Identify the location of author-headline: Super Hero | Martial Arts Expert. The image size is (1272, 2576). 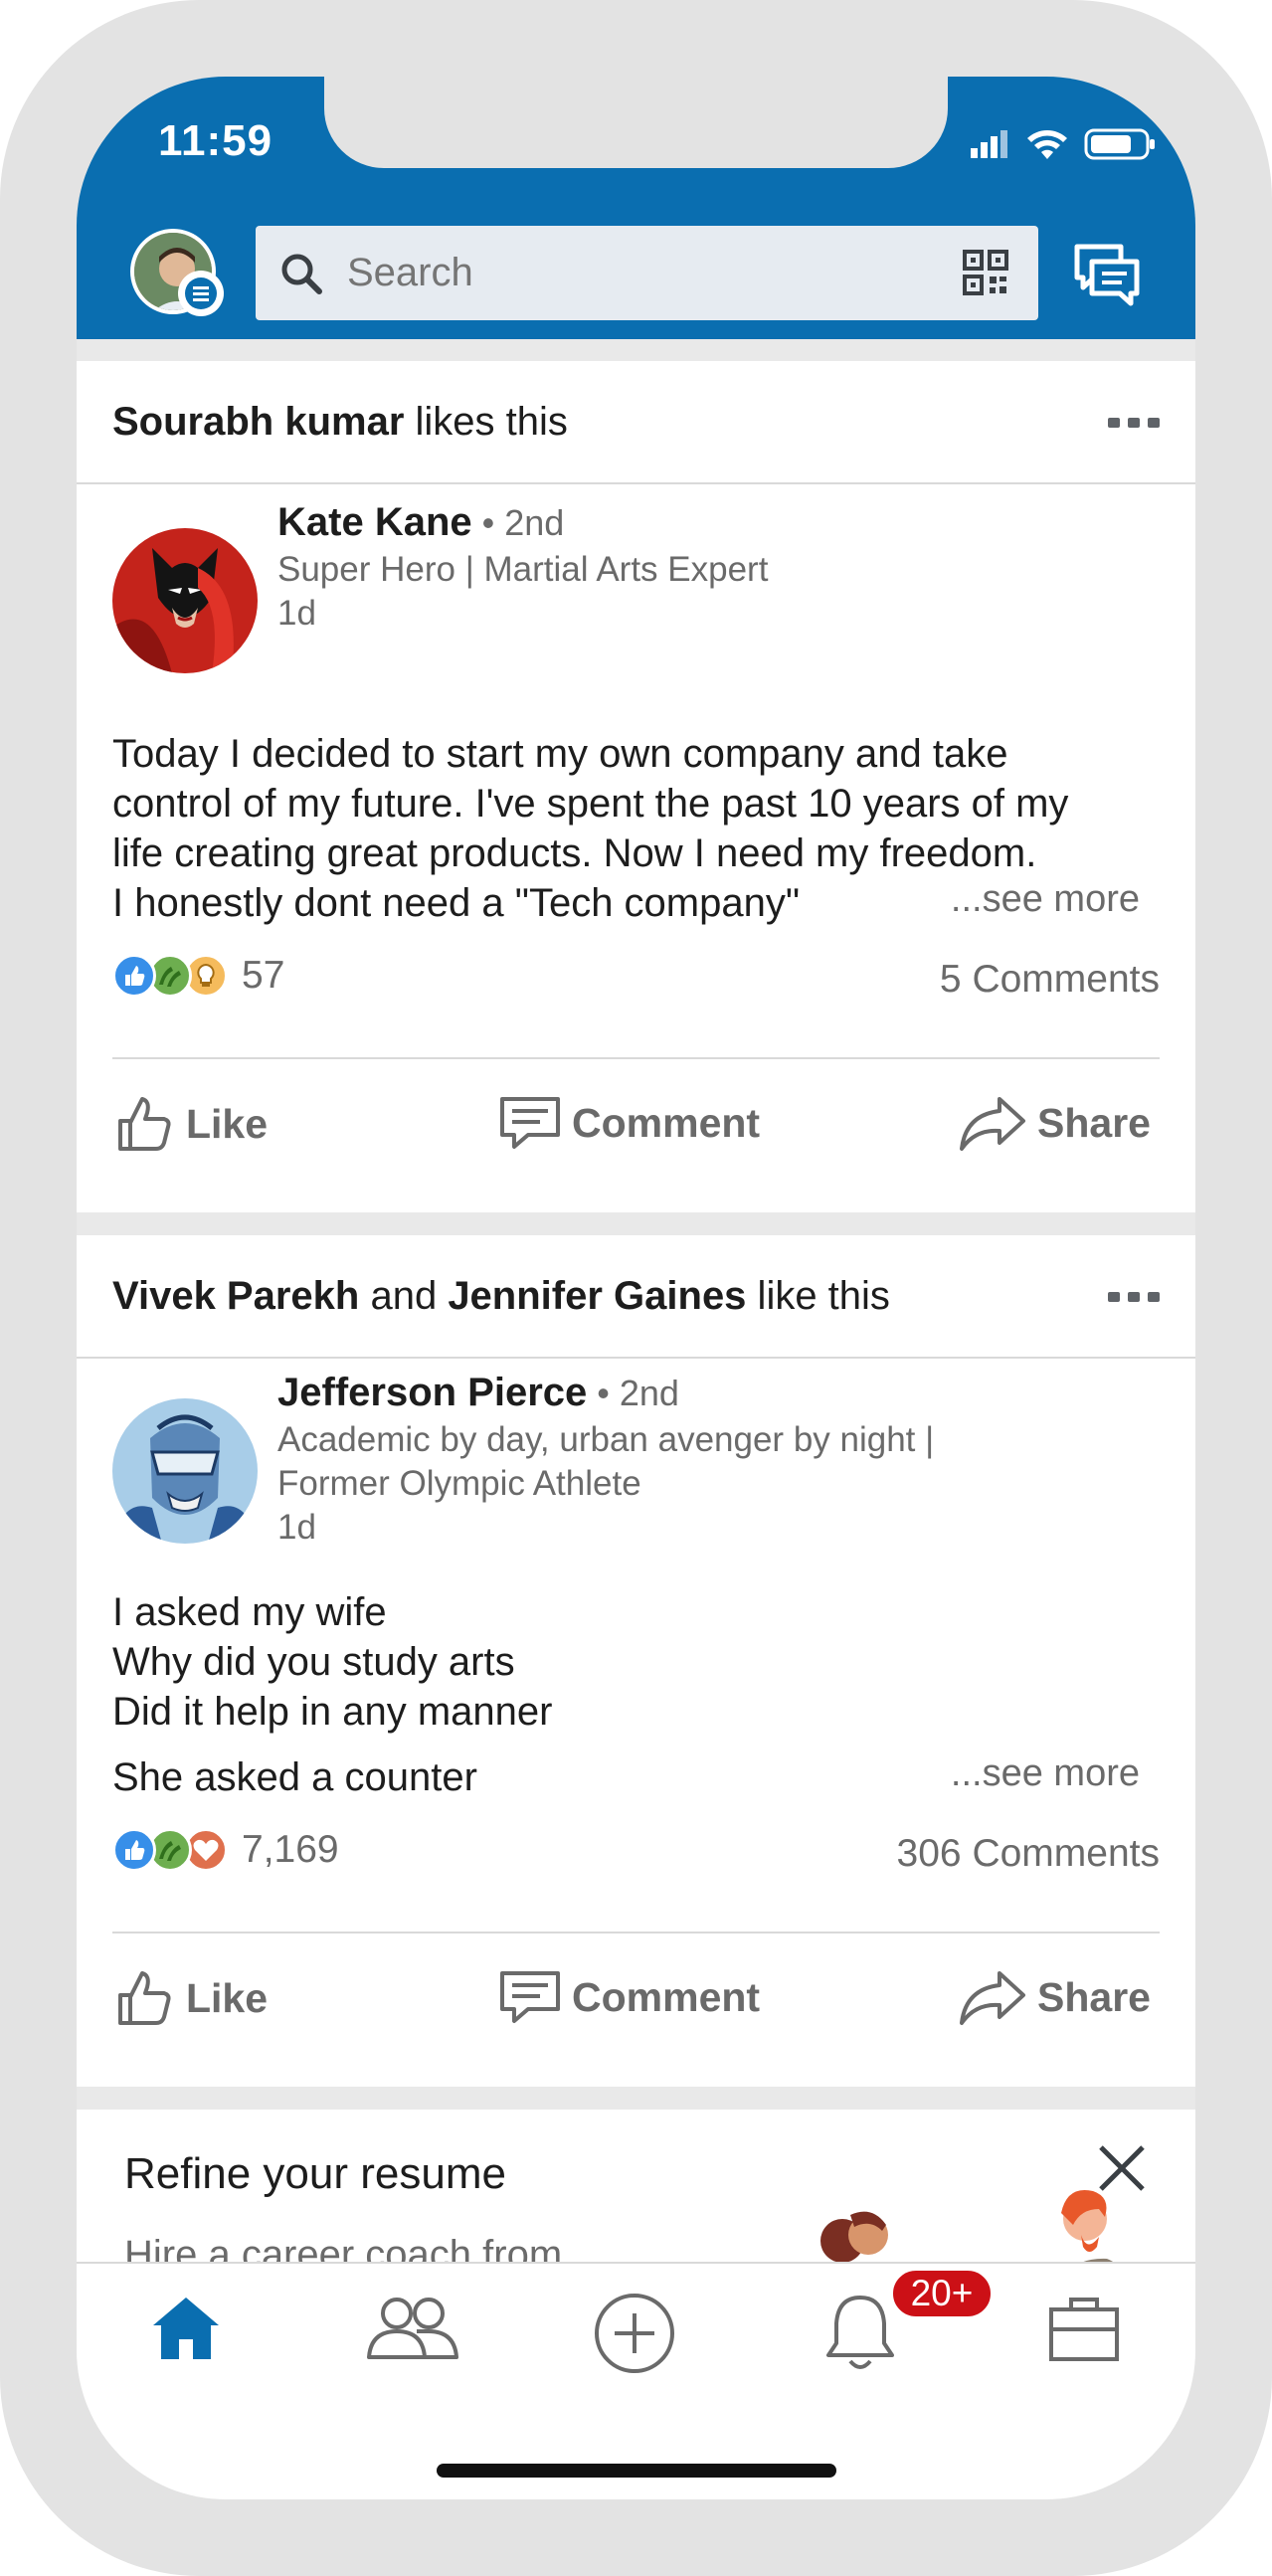
(523, 569).